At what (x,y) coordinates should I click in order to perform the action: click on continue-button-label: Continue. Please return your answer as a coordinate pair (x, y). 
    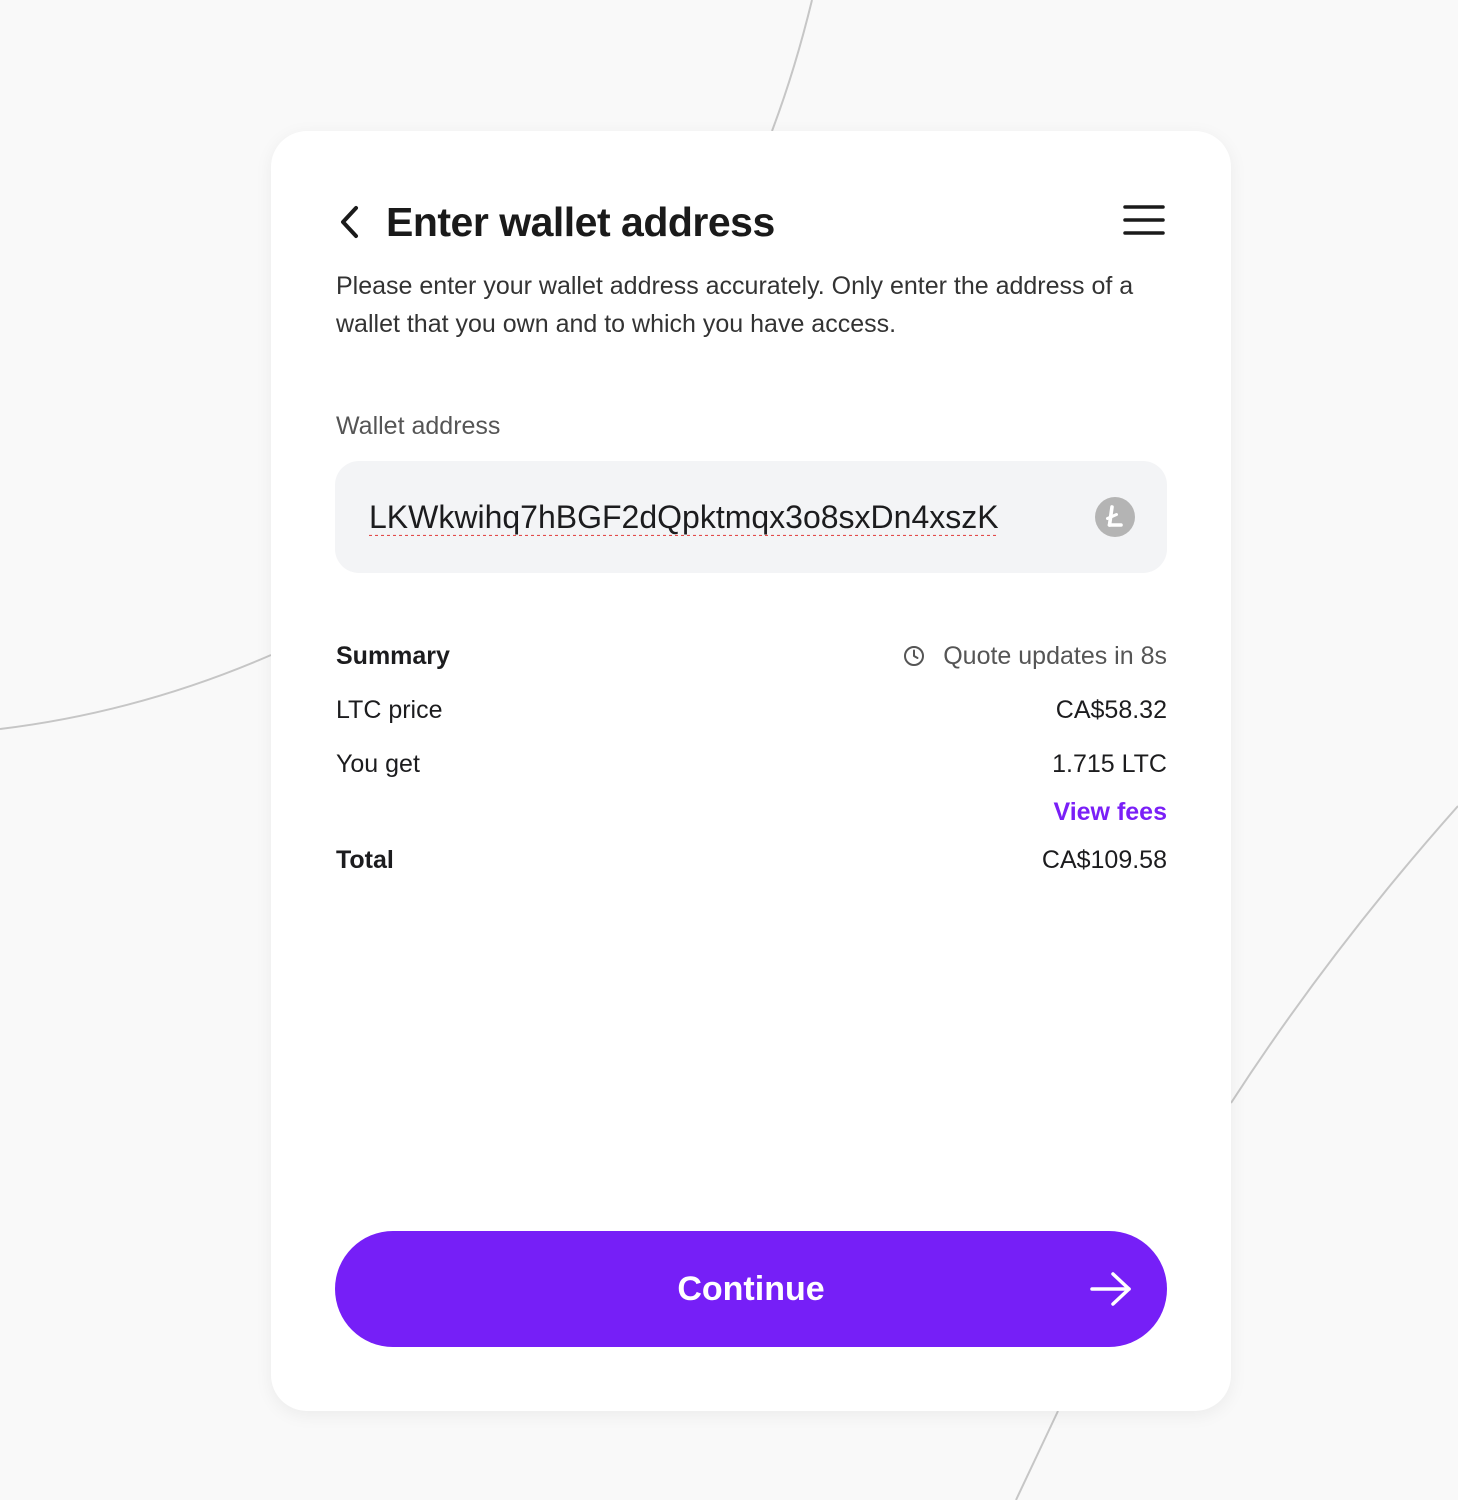
    Looking at the image, I should click on (751, 1288).